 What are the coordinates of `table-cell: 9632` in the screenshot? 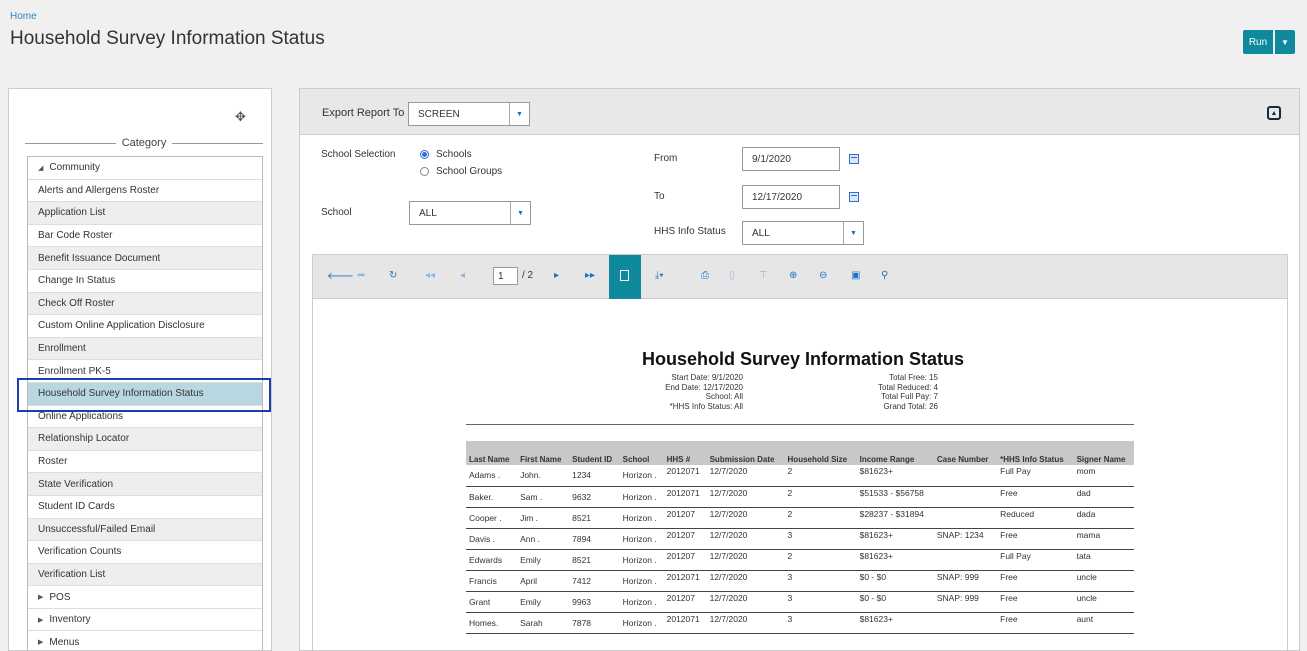 It's located at (594, 497).